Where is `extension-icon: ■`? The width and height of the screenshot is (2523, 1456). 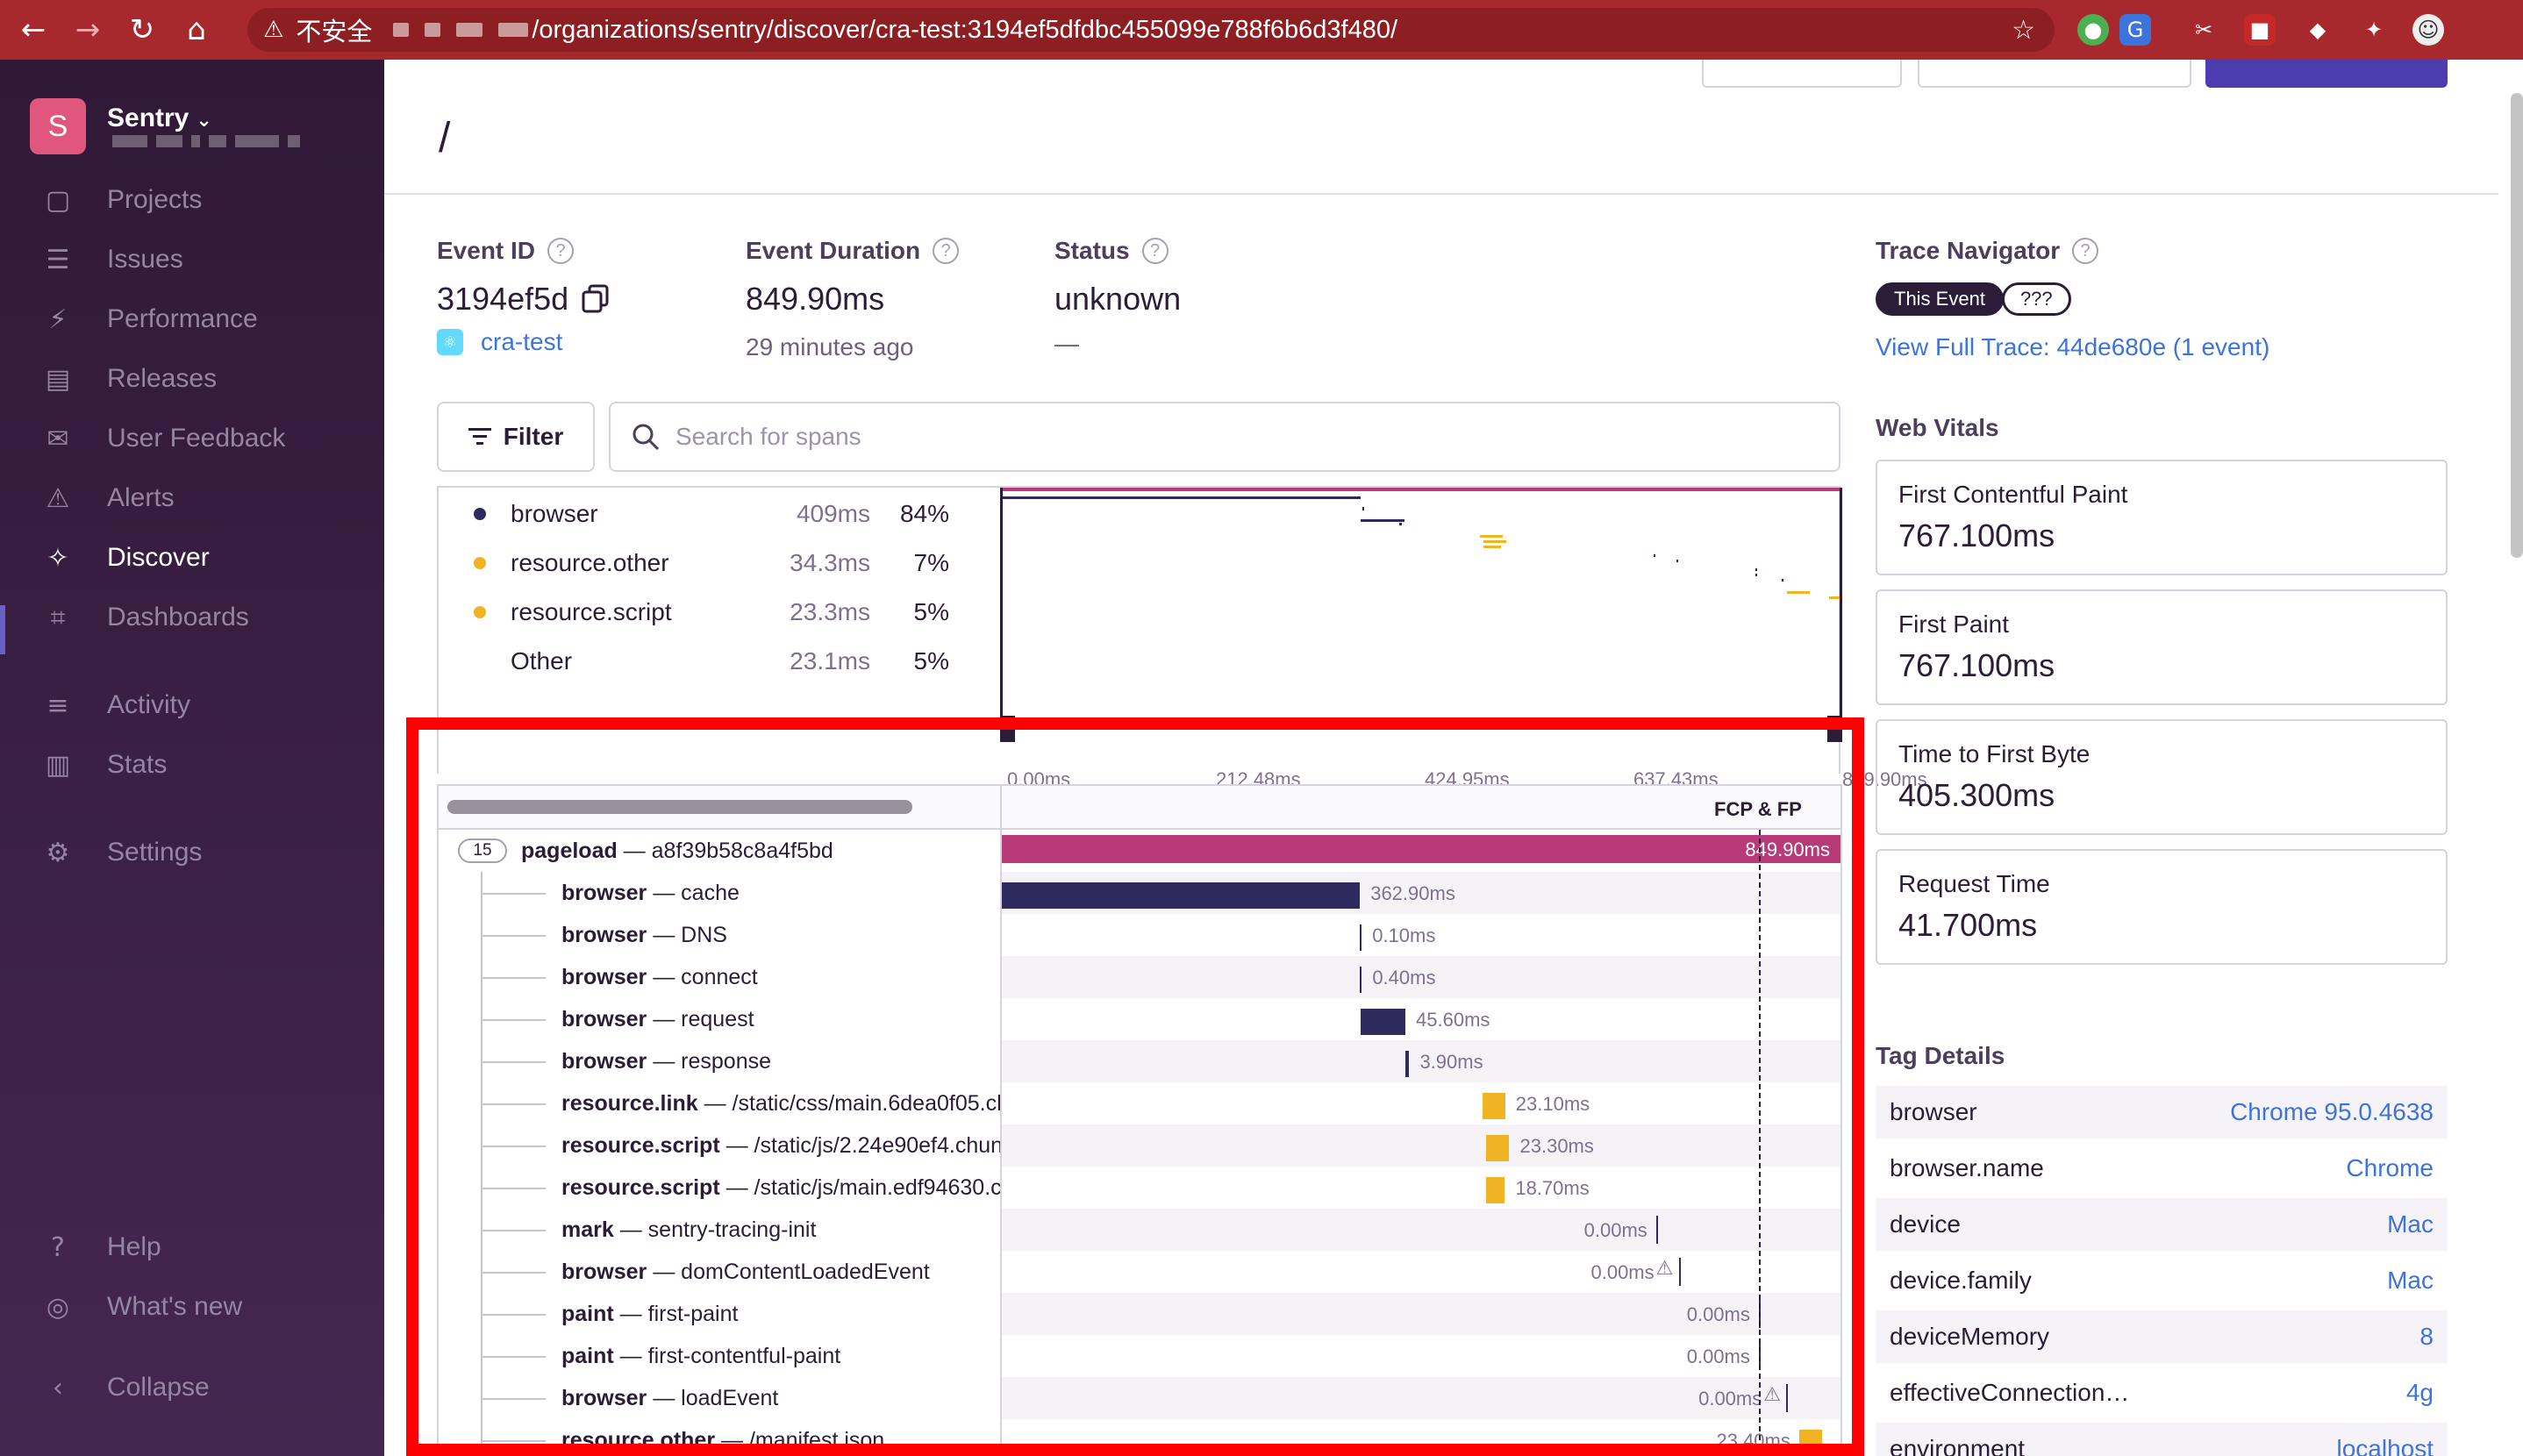
extension-icon: ■ is located at coordinates (2260, 30).